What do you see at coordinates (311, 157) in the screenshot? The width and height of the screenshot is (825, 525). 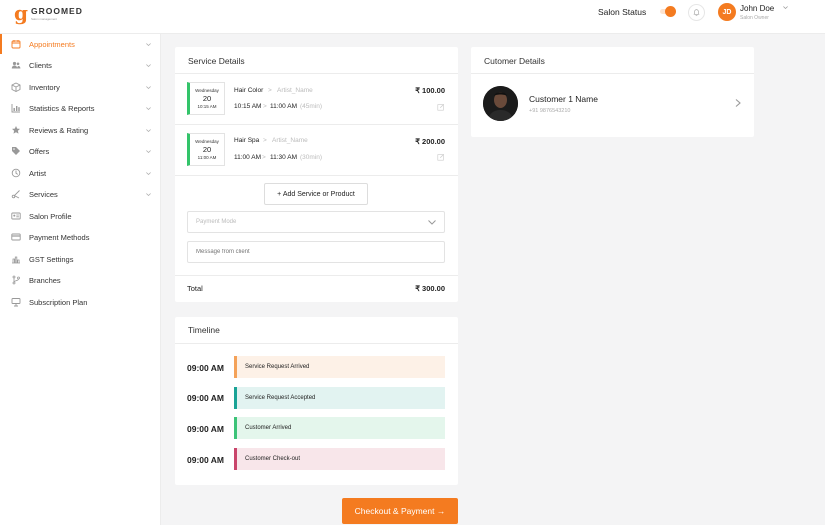 I see `service-duration: (30min)` at bounding box center [311, 157].